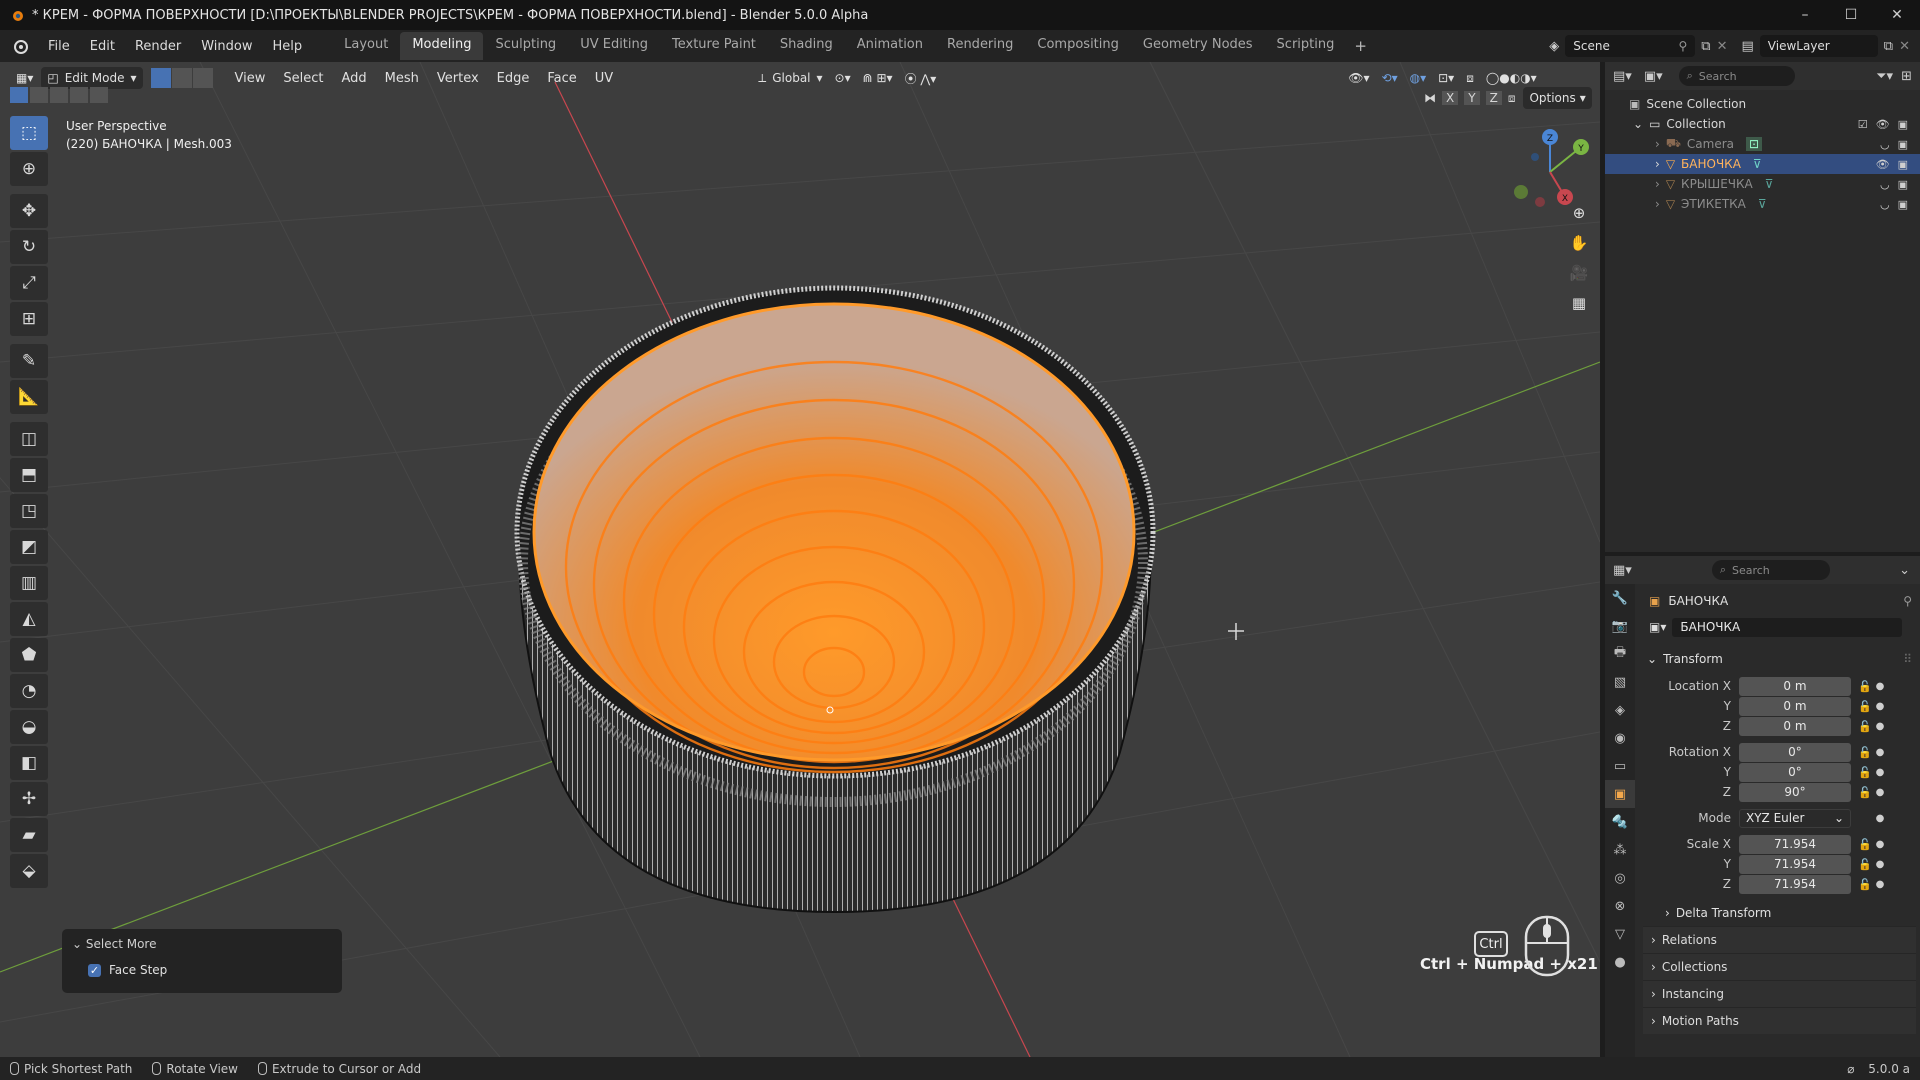 The height and width of the screenshot is (1080, 1920). Describe the element at coordinates (525, 46) in the screenshot. I see `tab-sculpting: Sculpting` at that location.